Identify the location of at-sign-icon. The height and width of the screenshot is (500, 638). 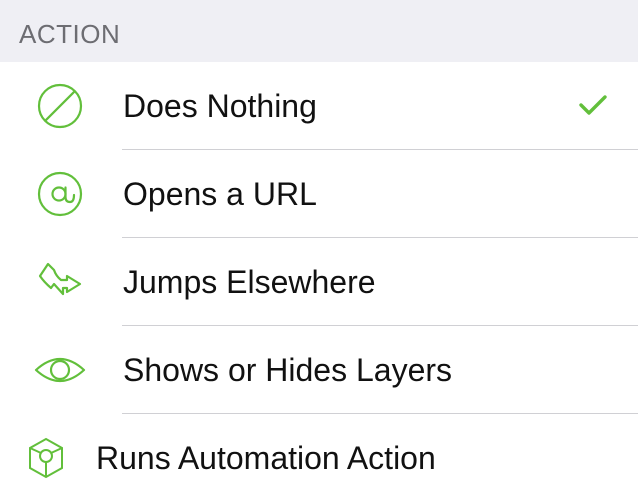
(60, 194).